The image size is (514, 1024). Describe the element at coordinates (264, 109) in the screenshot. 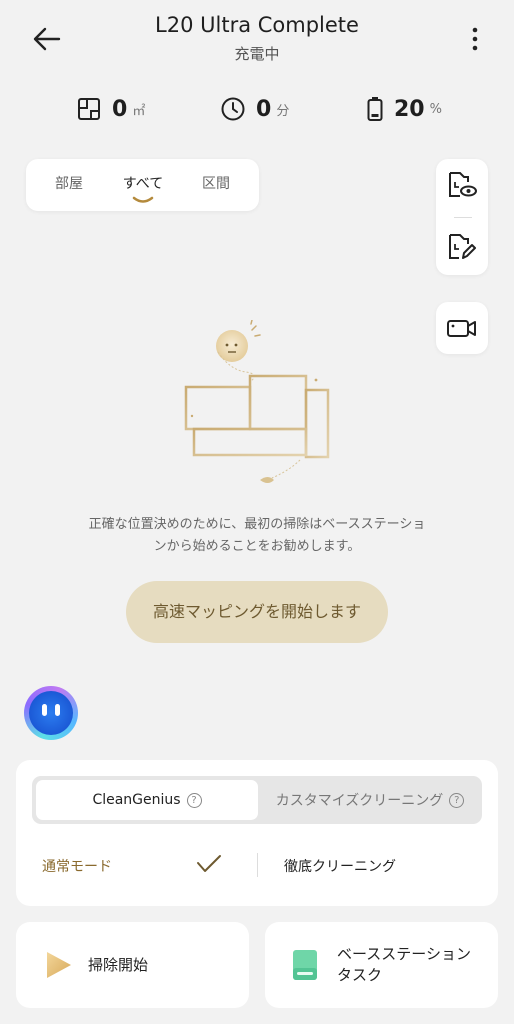

I see `time-value: 0` at that location.